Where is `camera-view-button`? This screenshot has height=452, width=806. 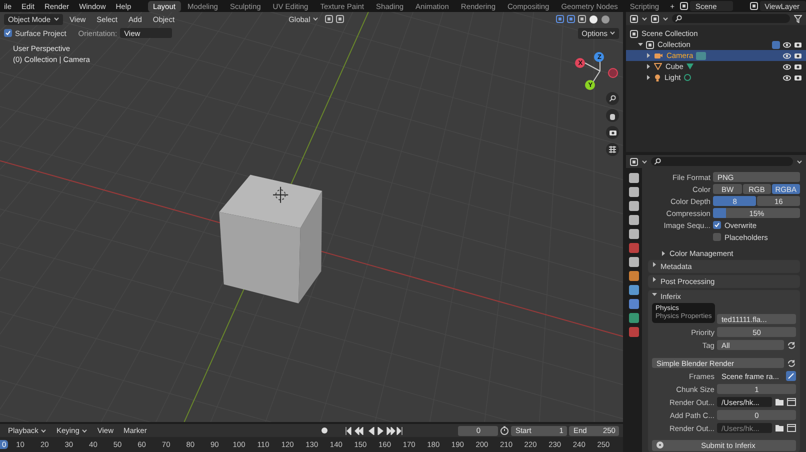
camera-view-button is located at coordinates (613, 132).